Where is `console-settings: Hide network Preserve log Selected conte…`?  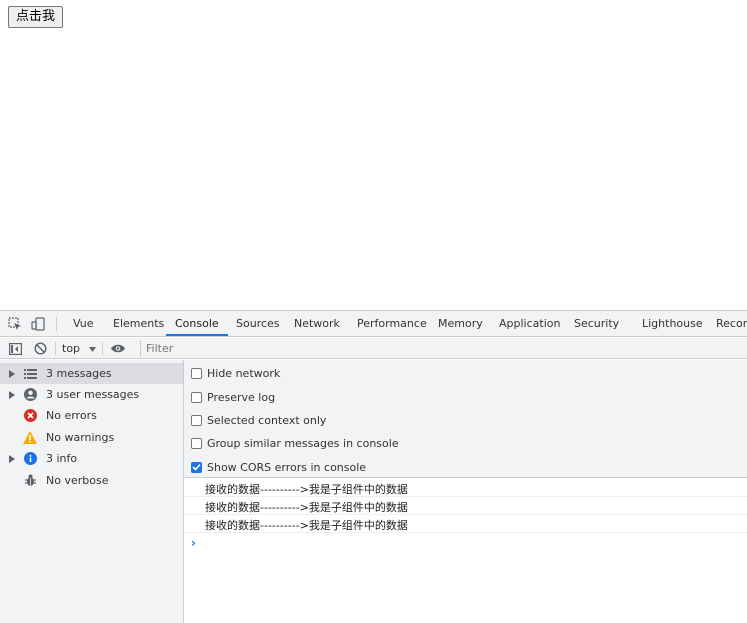
console-settings: Hide network Preserve log Selected conte… is located at coordinates (465, 419).